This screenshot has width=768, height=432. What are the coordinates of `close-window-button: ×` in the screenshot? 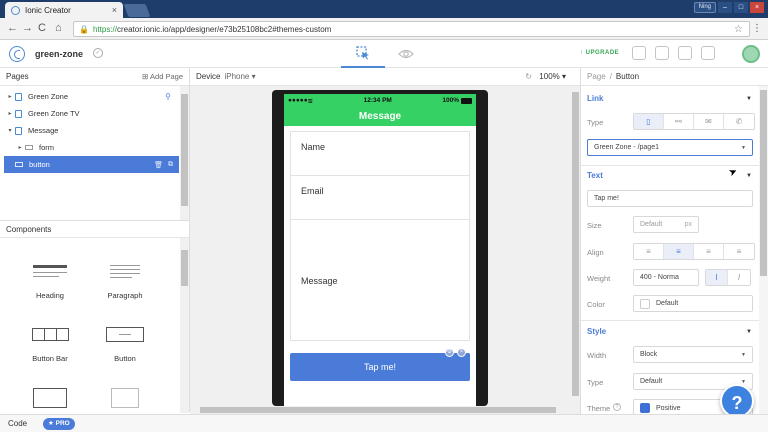 It's located at (757, 7).